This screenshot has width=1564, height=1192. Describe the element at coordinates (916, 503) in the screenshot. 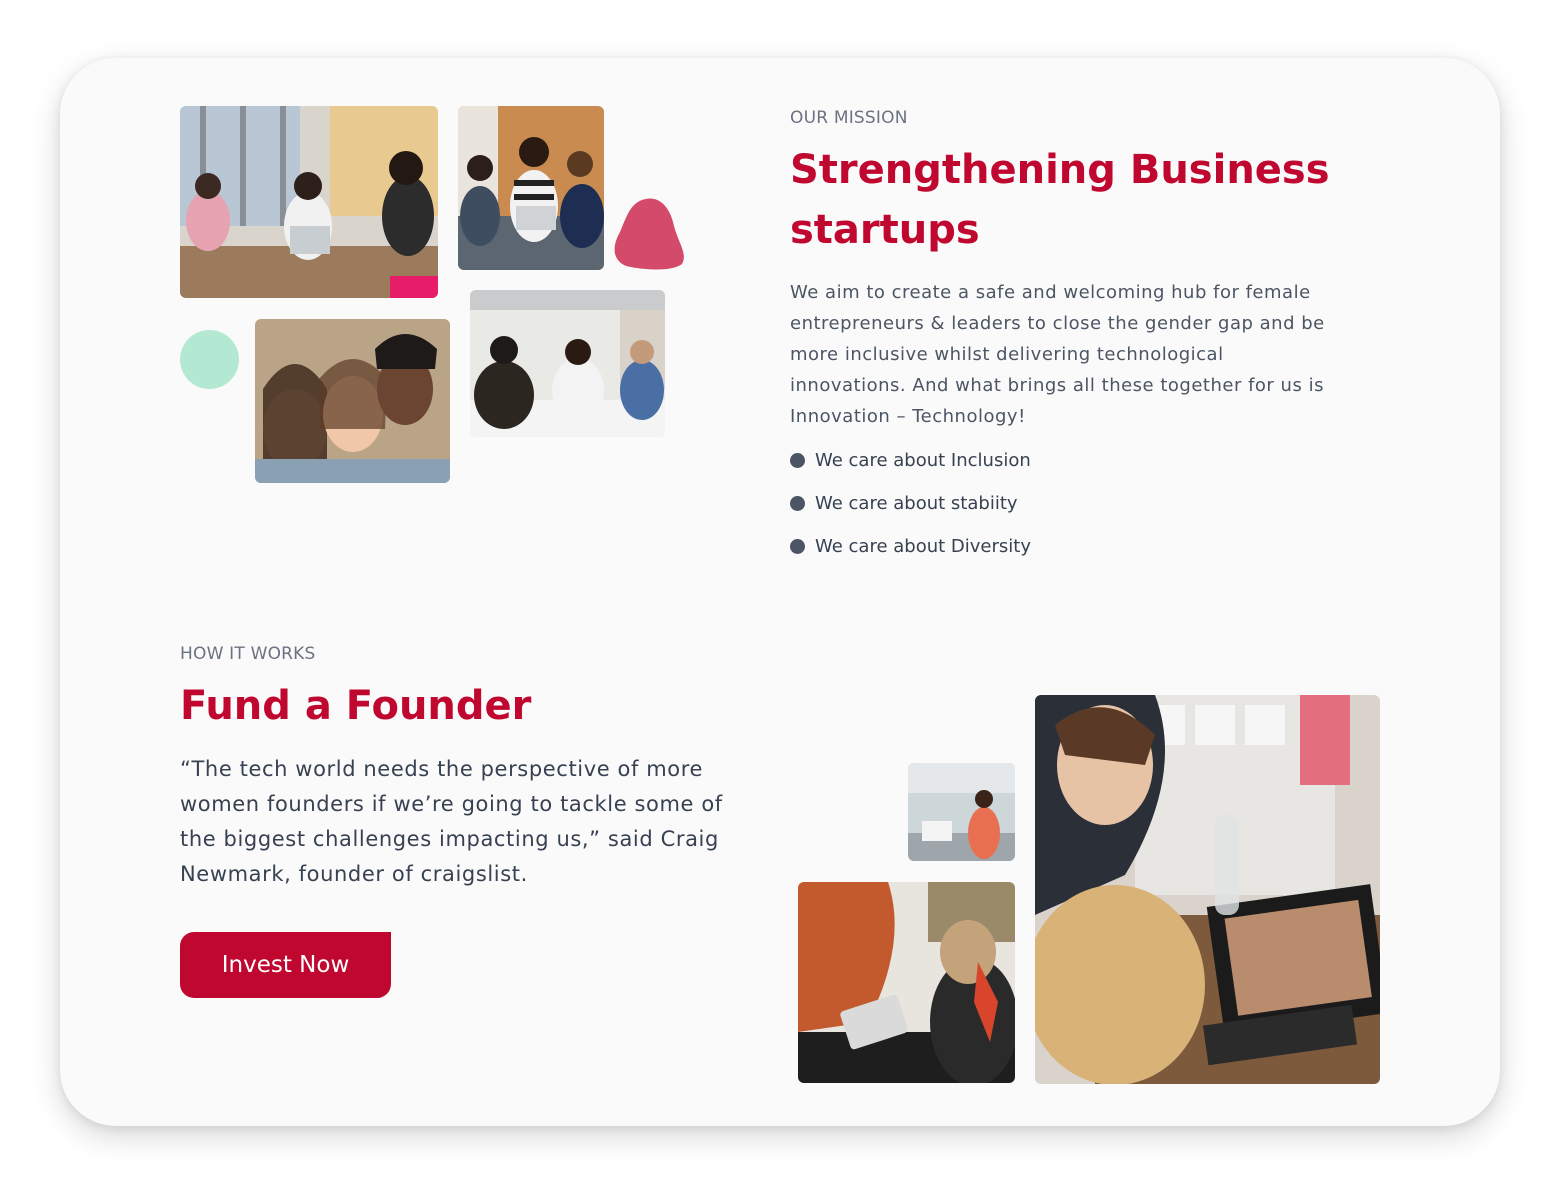

I see `value-label: We care about stabiity` at that location.